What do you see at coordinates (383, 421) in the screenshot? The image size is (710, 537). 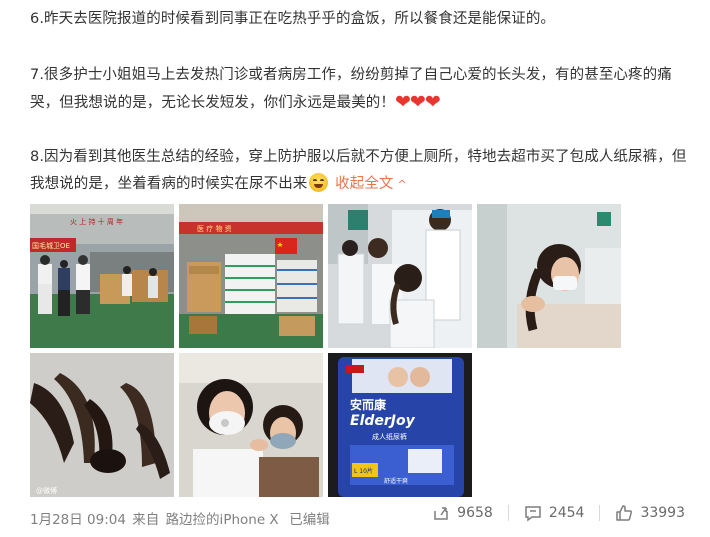 I see `brand-en-text: ElderJoy` at bounding box center [383, 421].